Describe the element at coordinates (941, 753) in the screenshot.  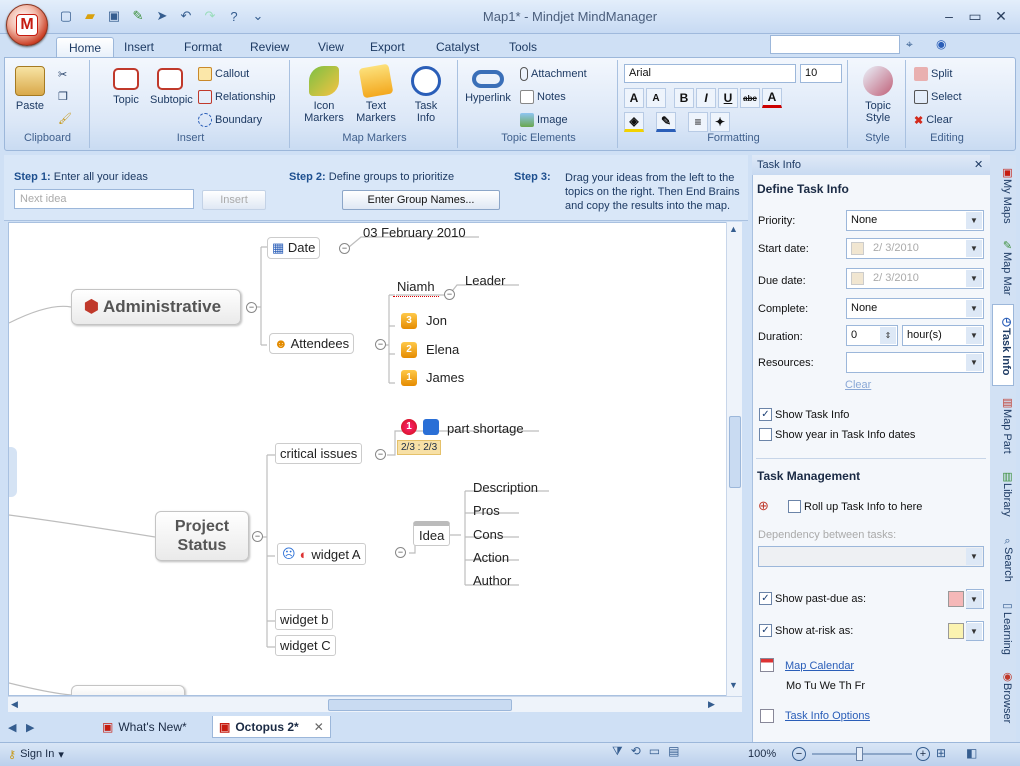
I see `fit-page-icon: ⊞` at that location.